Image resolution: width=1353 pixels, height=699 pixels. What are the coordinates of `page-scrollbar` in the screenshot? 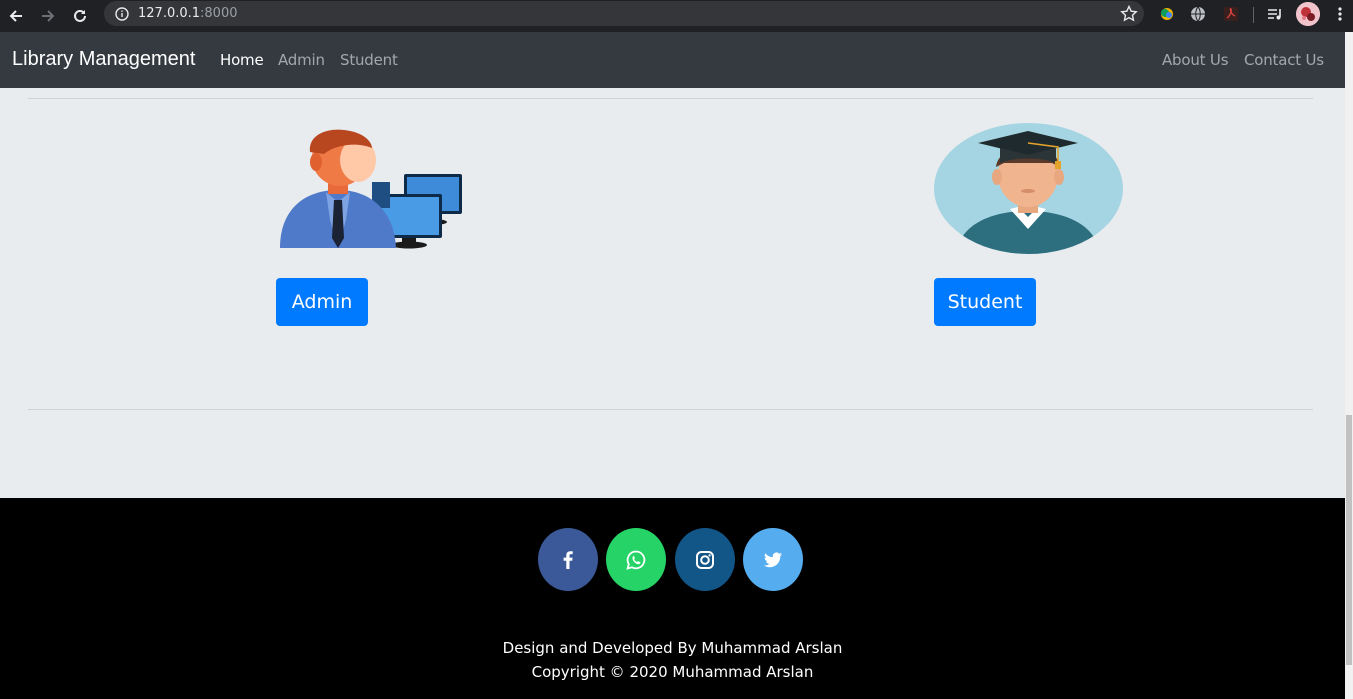 It's located at (1349, 365).